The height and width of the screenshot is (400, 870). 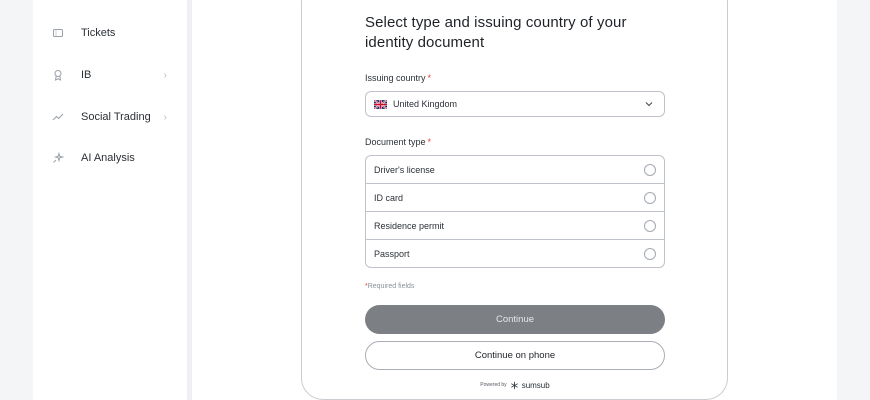 I want to click on doc-option-label: Passport, so click(x=392, y=253).